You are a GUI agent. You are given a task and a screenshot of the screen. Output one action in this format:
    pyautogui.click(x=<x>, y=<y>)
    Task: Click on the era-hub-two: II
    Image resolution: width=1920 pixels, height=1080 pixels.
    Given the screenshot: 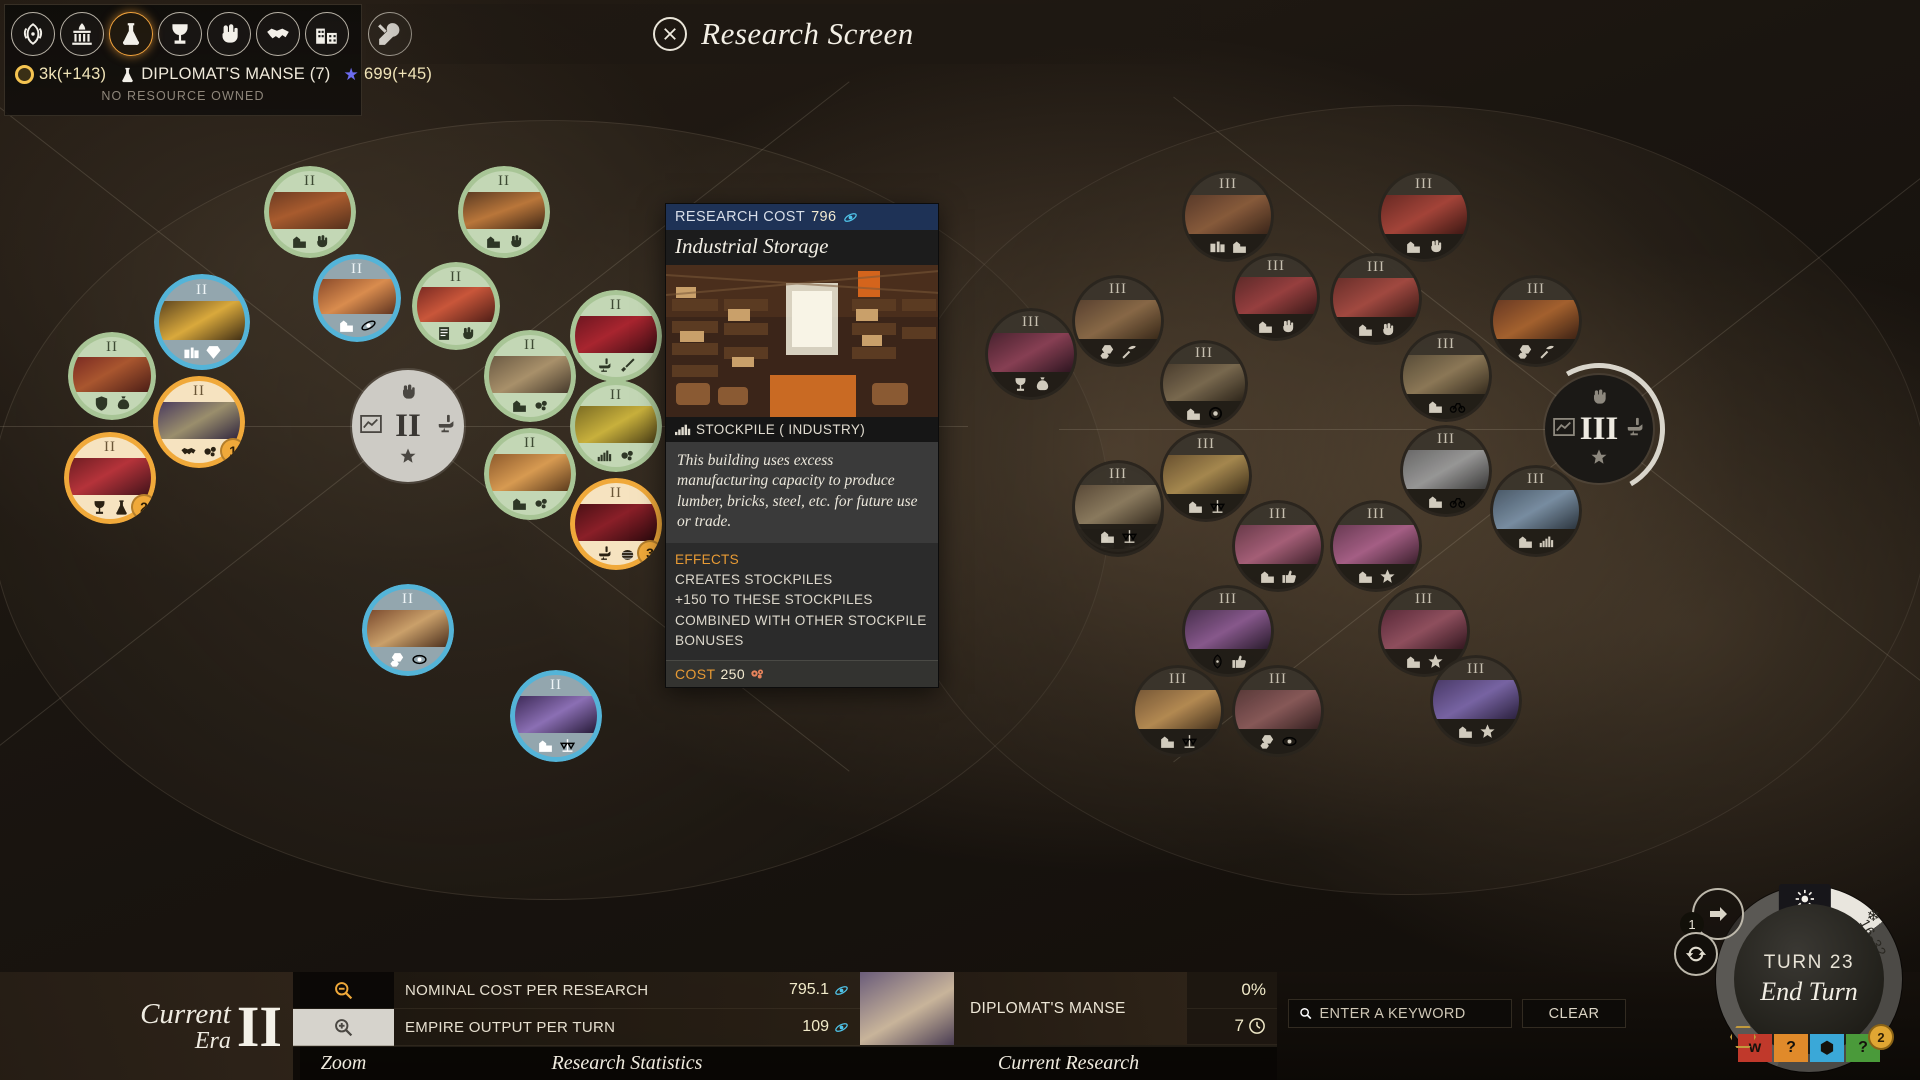 What is the action you would take?
    pyautogui.click(x=408, y=426)
    